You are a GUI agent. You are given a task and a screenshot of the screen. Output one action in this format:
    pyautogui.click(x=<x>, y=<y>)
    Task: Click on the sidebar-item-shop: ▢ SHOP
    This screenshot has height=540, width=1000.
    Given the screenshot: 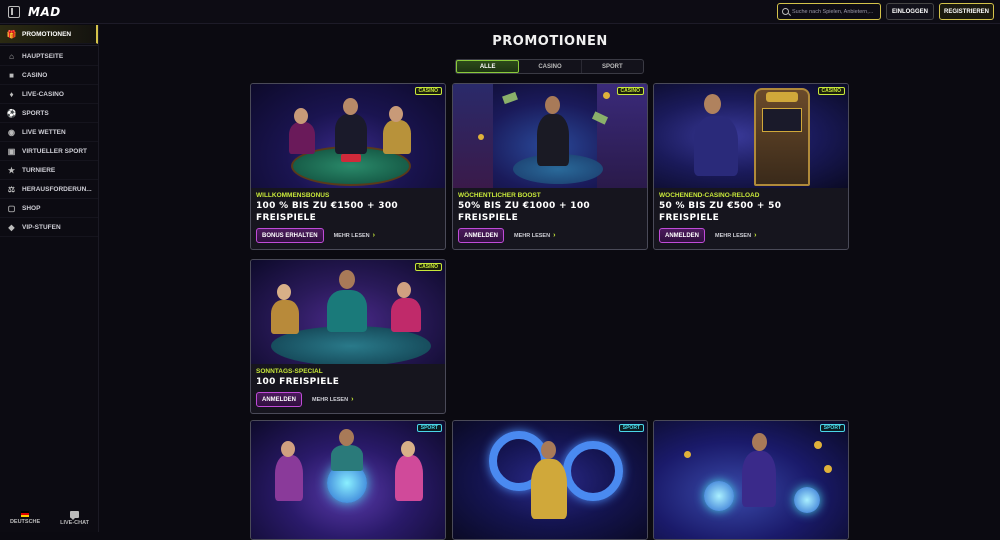 What is the action you would take?
    pyautogui.click(x=49, y=208)
    